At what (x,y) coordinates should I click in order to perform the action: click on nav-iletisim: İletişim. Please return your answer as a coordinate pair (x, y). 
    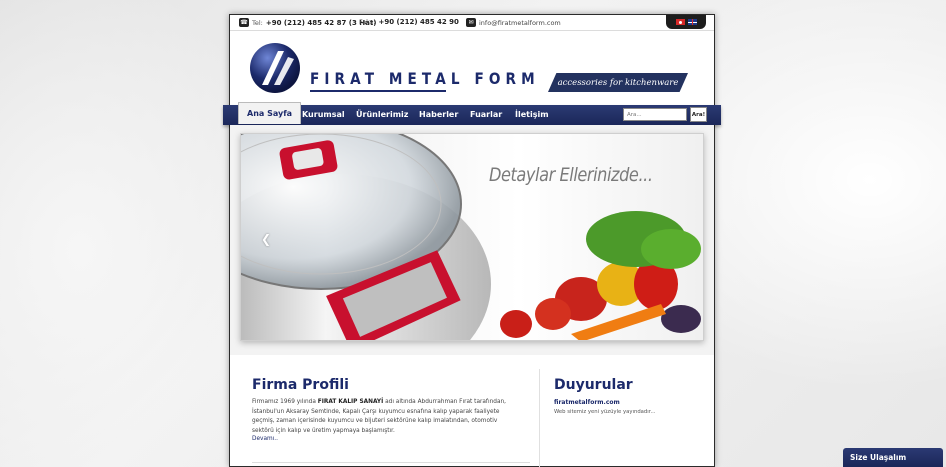
    Looking at the image, I should click on (532, 115).